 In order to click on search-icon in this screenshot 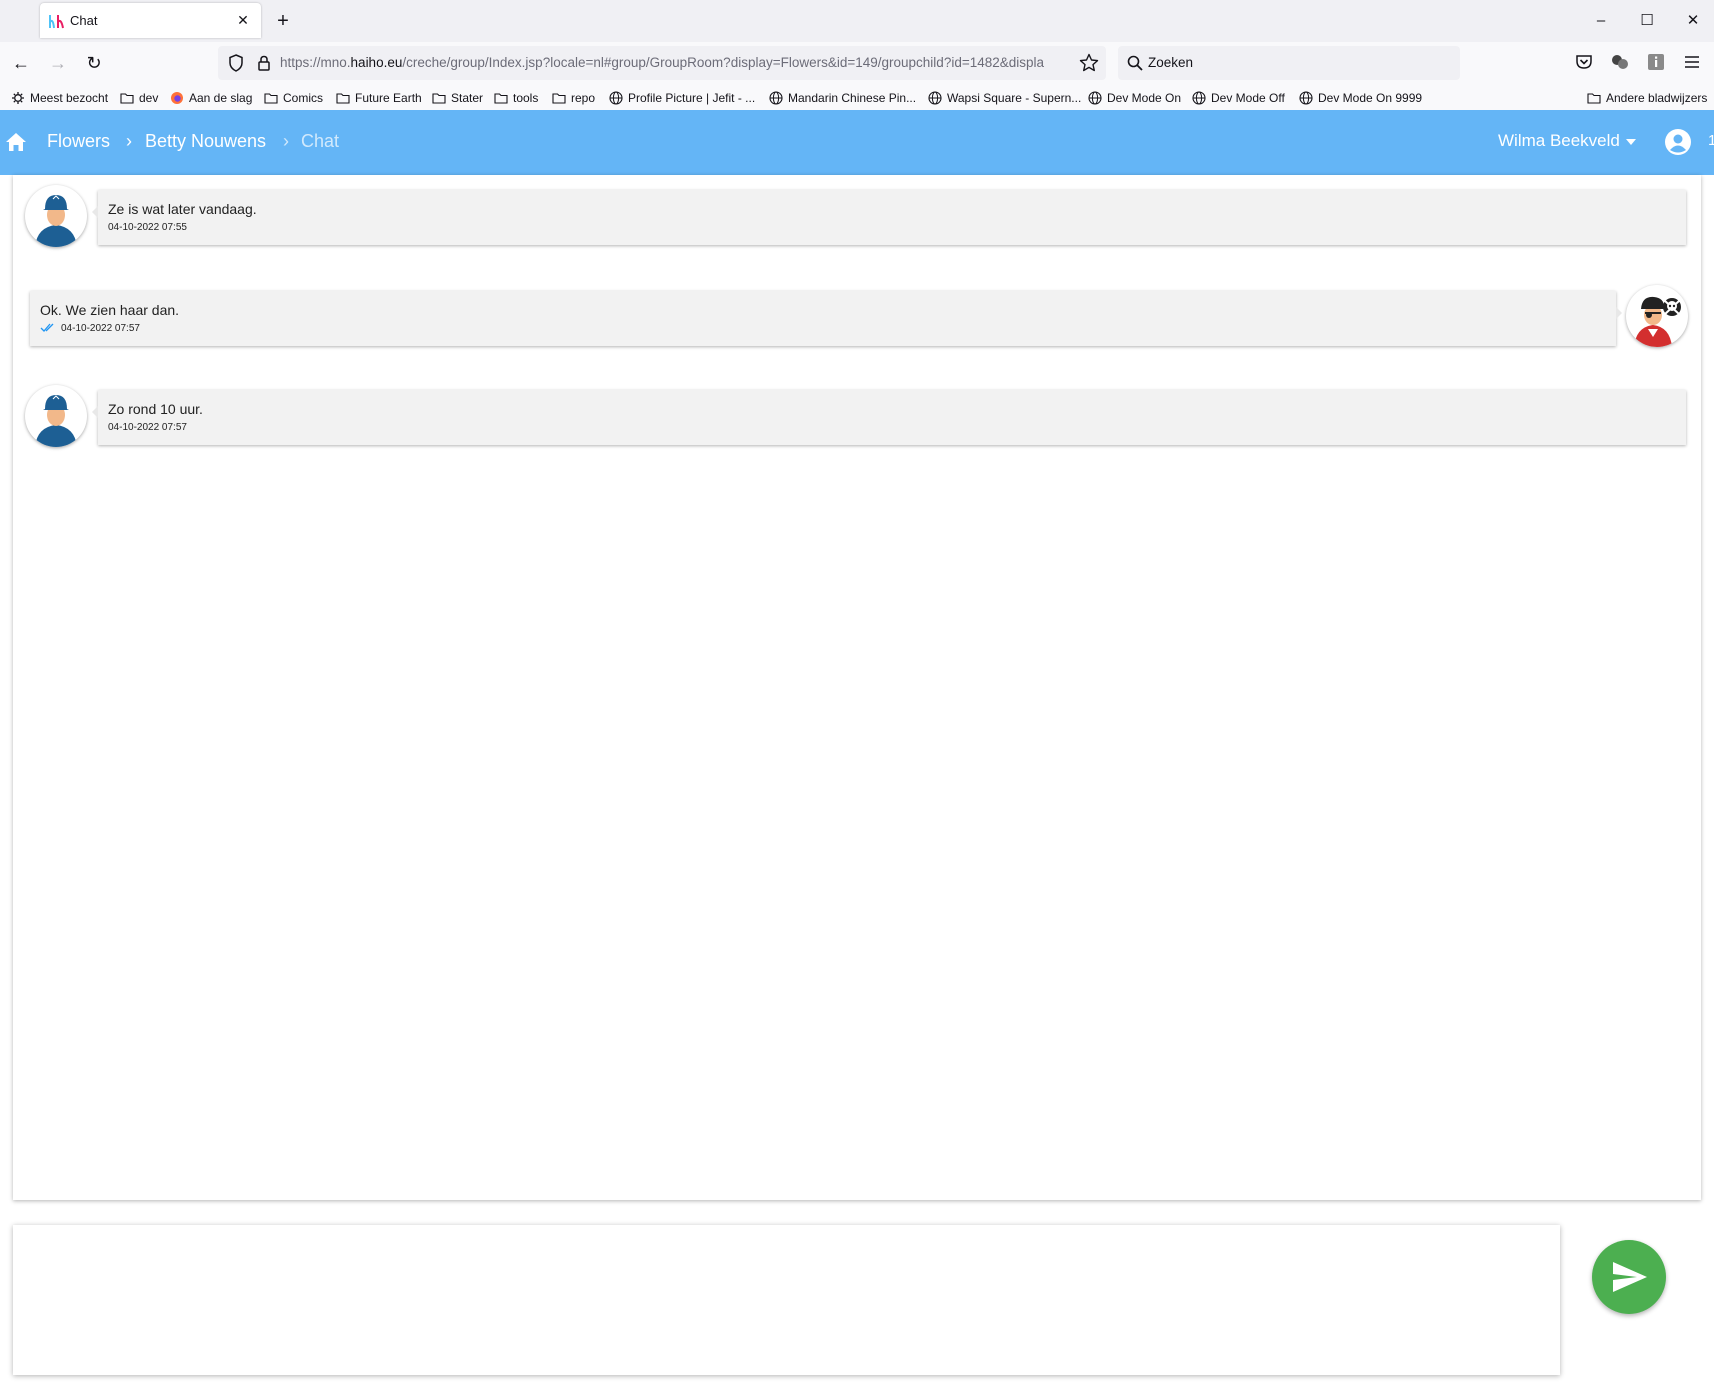, I will do `click(1135, 63)`.